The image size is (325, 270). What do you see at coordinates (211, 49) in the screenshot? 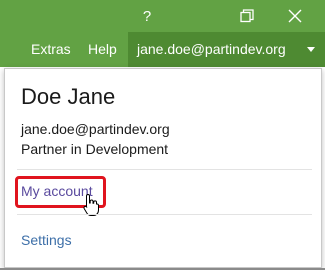
I see `account-email-label: jane.doe@partindev.org` at bounding box center [211, 49].